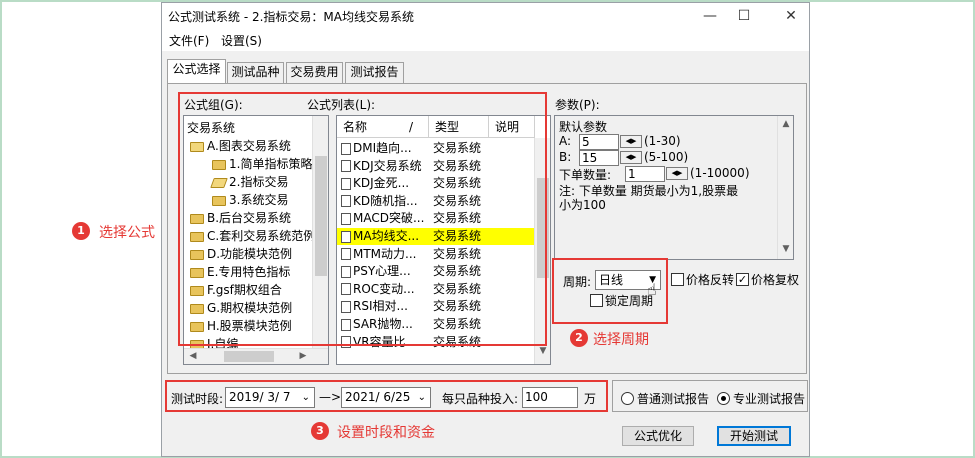 This screenshot has height=458, width=975. Describe the element at coordinates (754, 436) in the screenshot. I see `start-test-button: 开始测试` at that location.